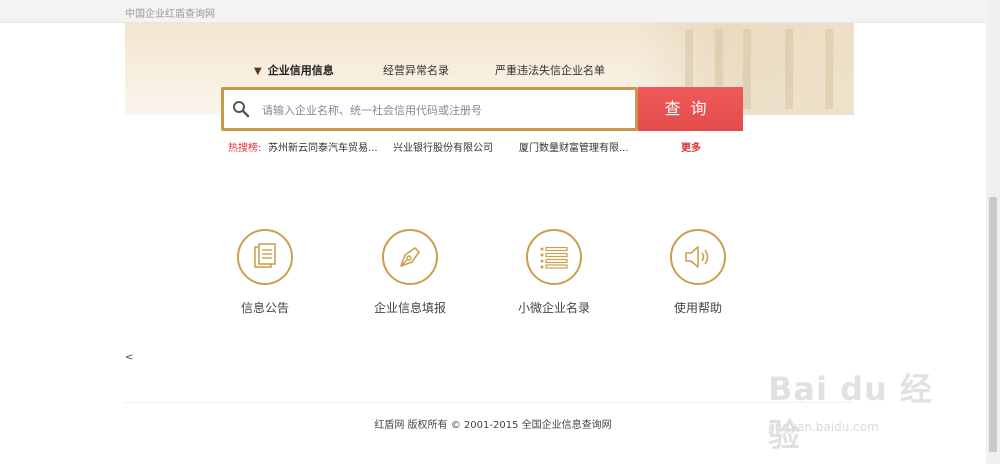 This screenshot has height=464, width=1000. What do you see at coordinates (493, 11) in the screenshot?
I see `top-bar: 中国企业红盾查询网` at bounding box center [493, 11].